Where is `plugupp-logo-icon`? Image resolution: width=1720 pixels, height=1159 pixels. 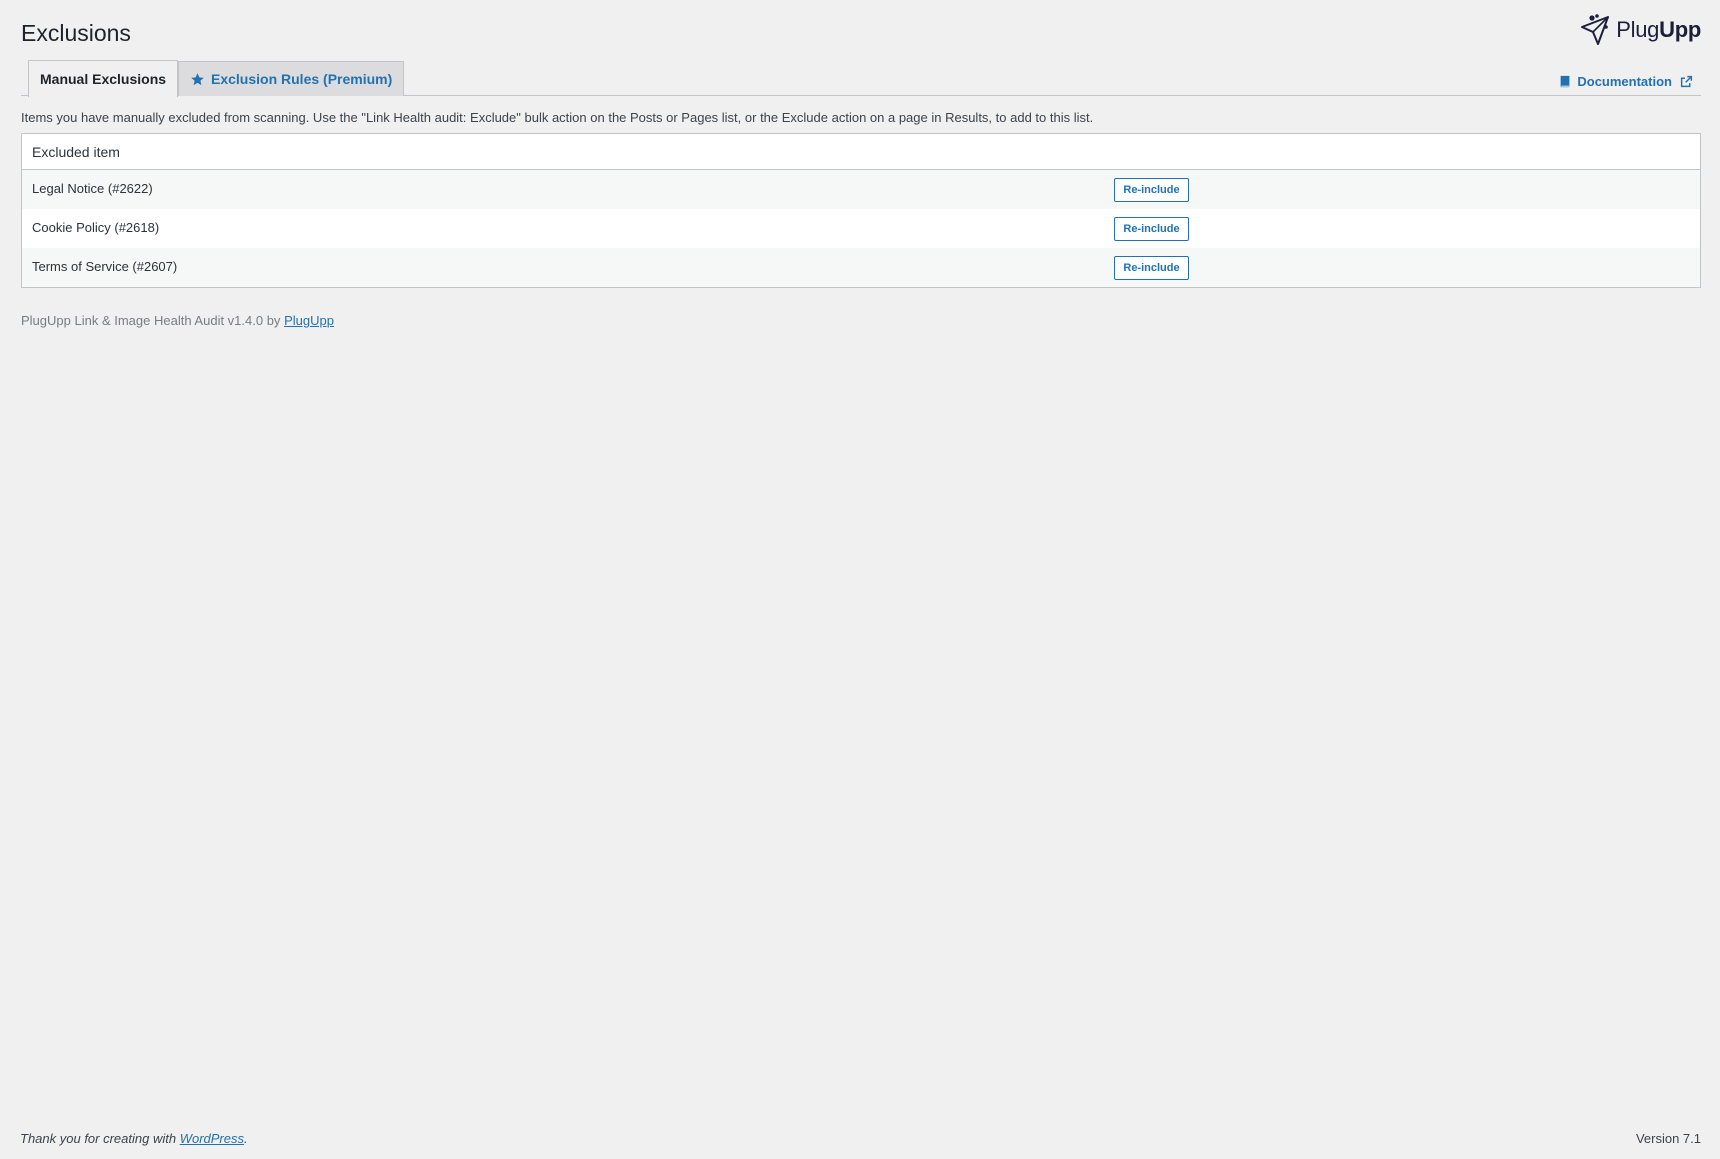
plugupp-logo-icon is located at coordinates (1595, 30).